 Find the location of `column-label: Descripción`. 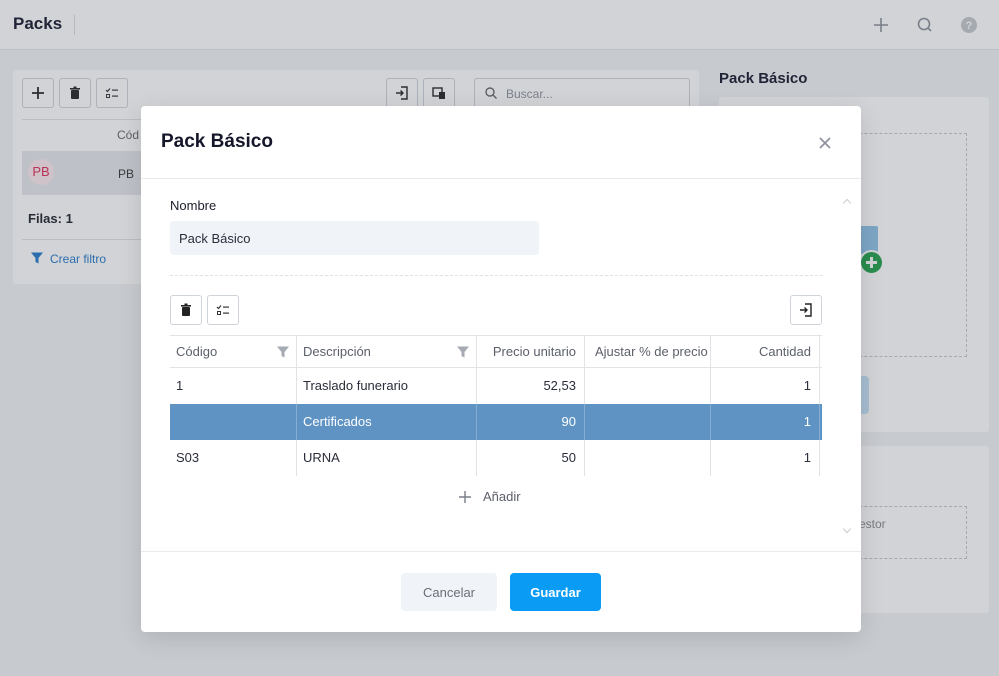

column-label: Descripción is located at coordinates (337, 351).